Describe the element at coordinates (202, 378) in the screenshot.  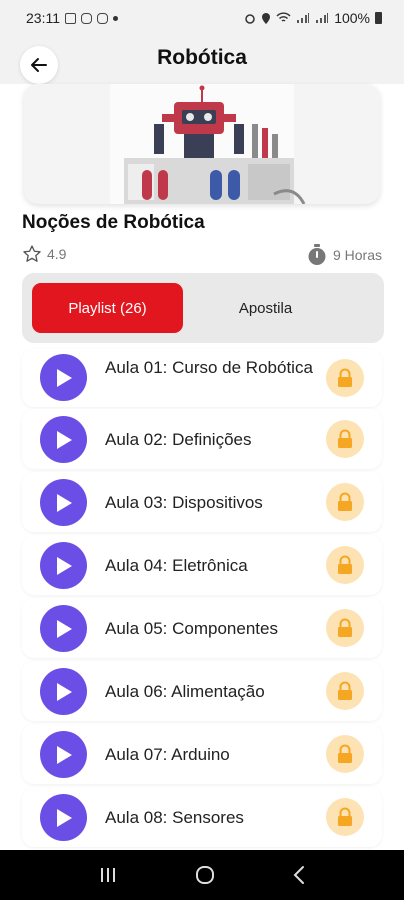
I see `lesson-row-01: Aula 01: Curso de Robótica` at that location.